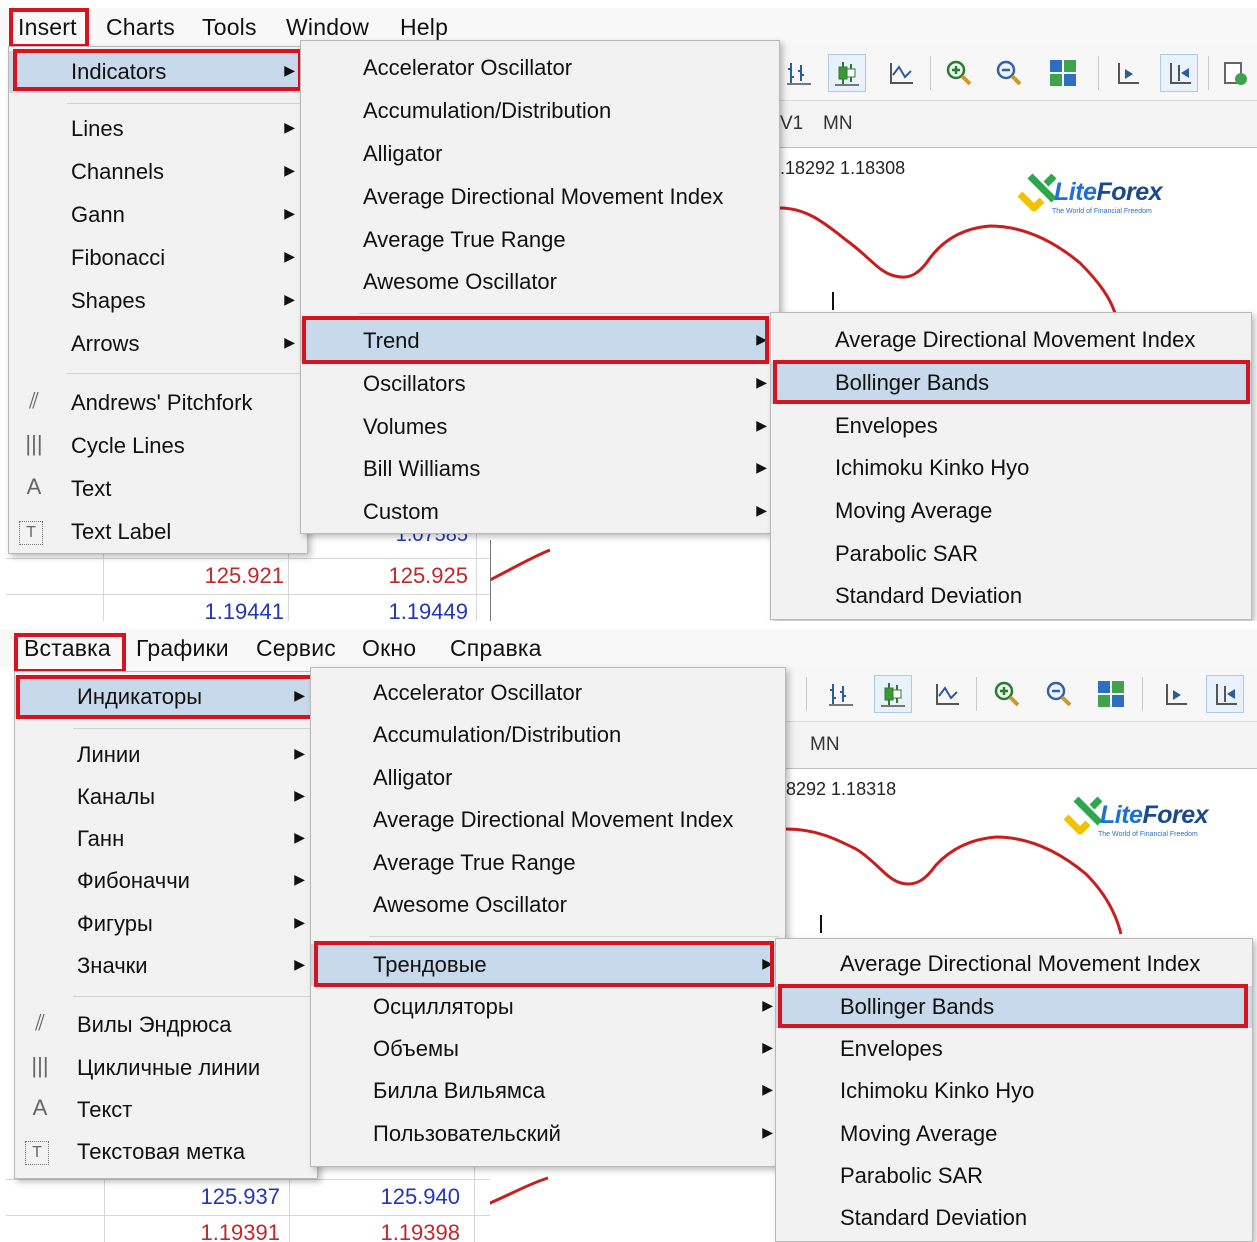  I want to click on menu-charts: Charts, so click(140, 27).